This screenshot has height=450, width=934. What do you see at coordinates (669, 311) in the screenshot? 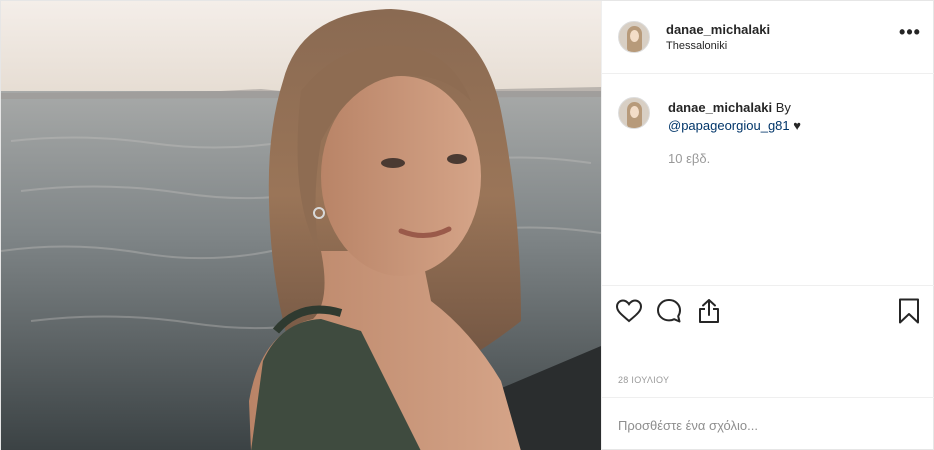
I see `comment-icon` at bounding box center [669, 311].